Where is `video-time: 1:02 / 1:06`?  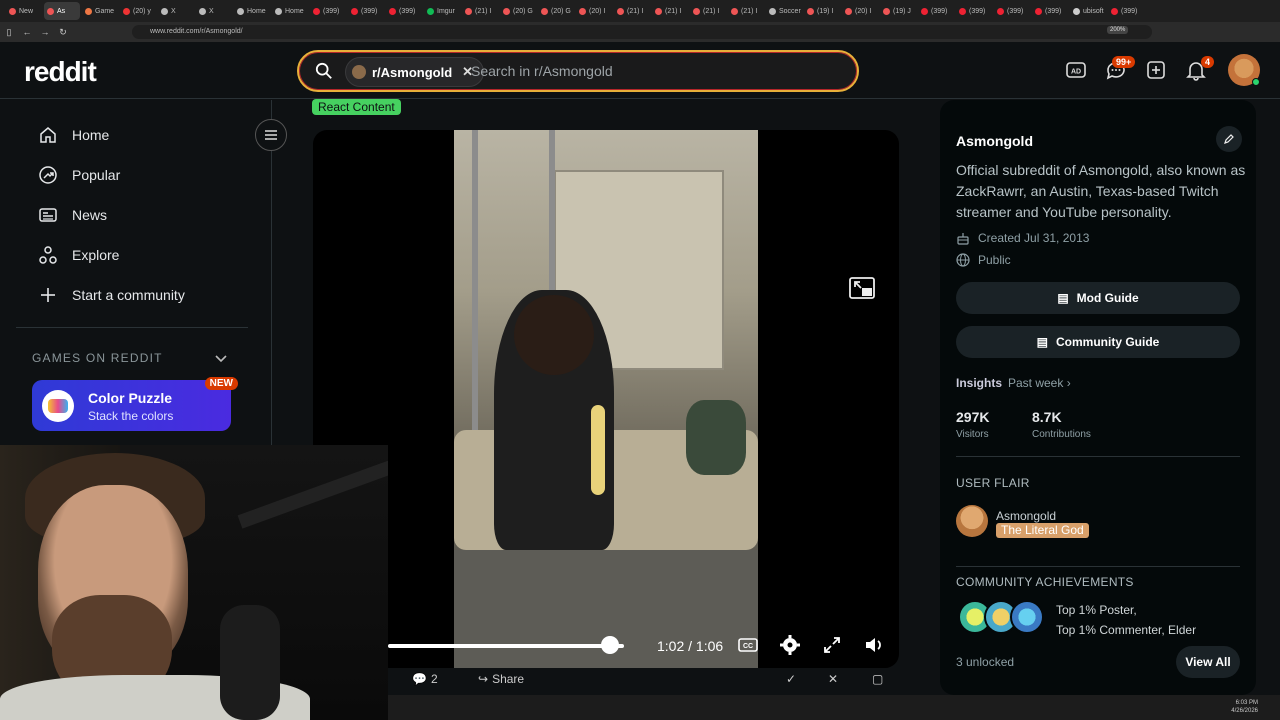
video-time: 1:02 / 1:06 is located at coordinates (690, 646).